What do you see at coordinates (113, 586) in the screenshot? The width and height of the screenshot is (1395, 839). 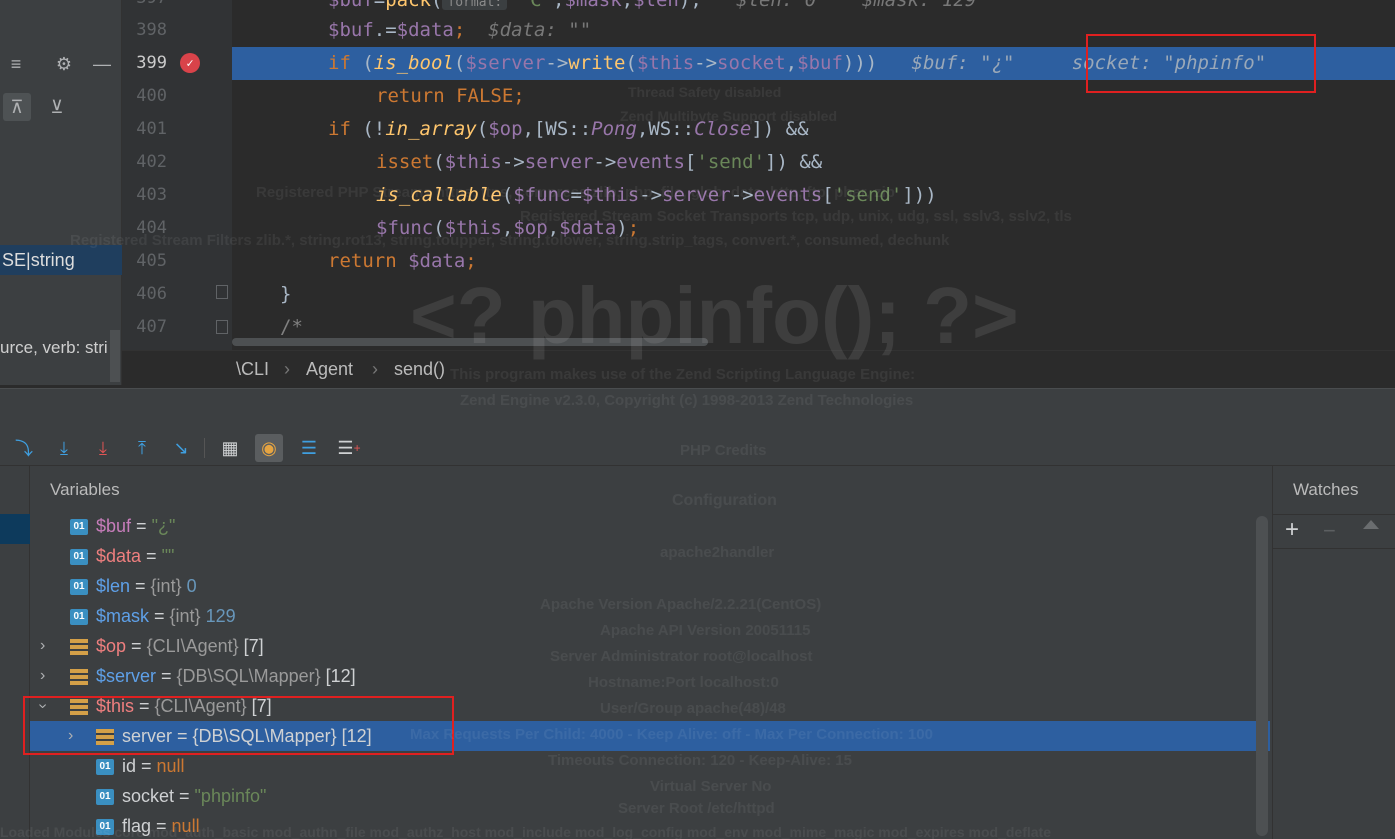 I see `var-name: $len` at bounding box center [113, 586].